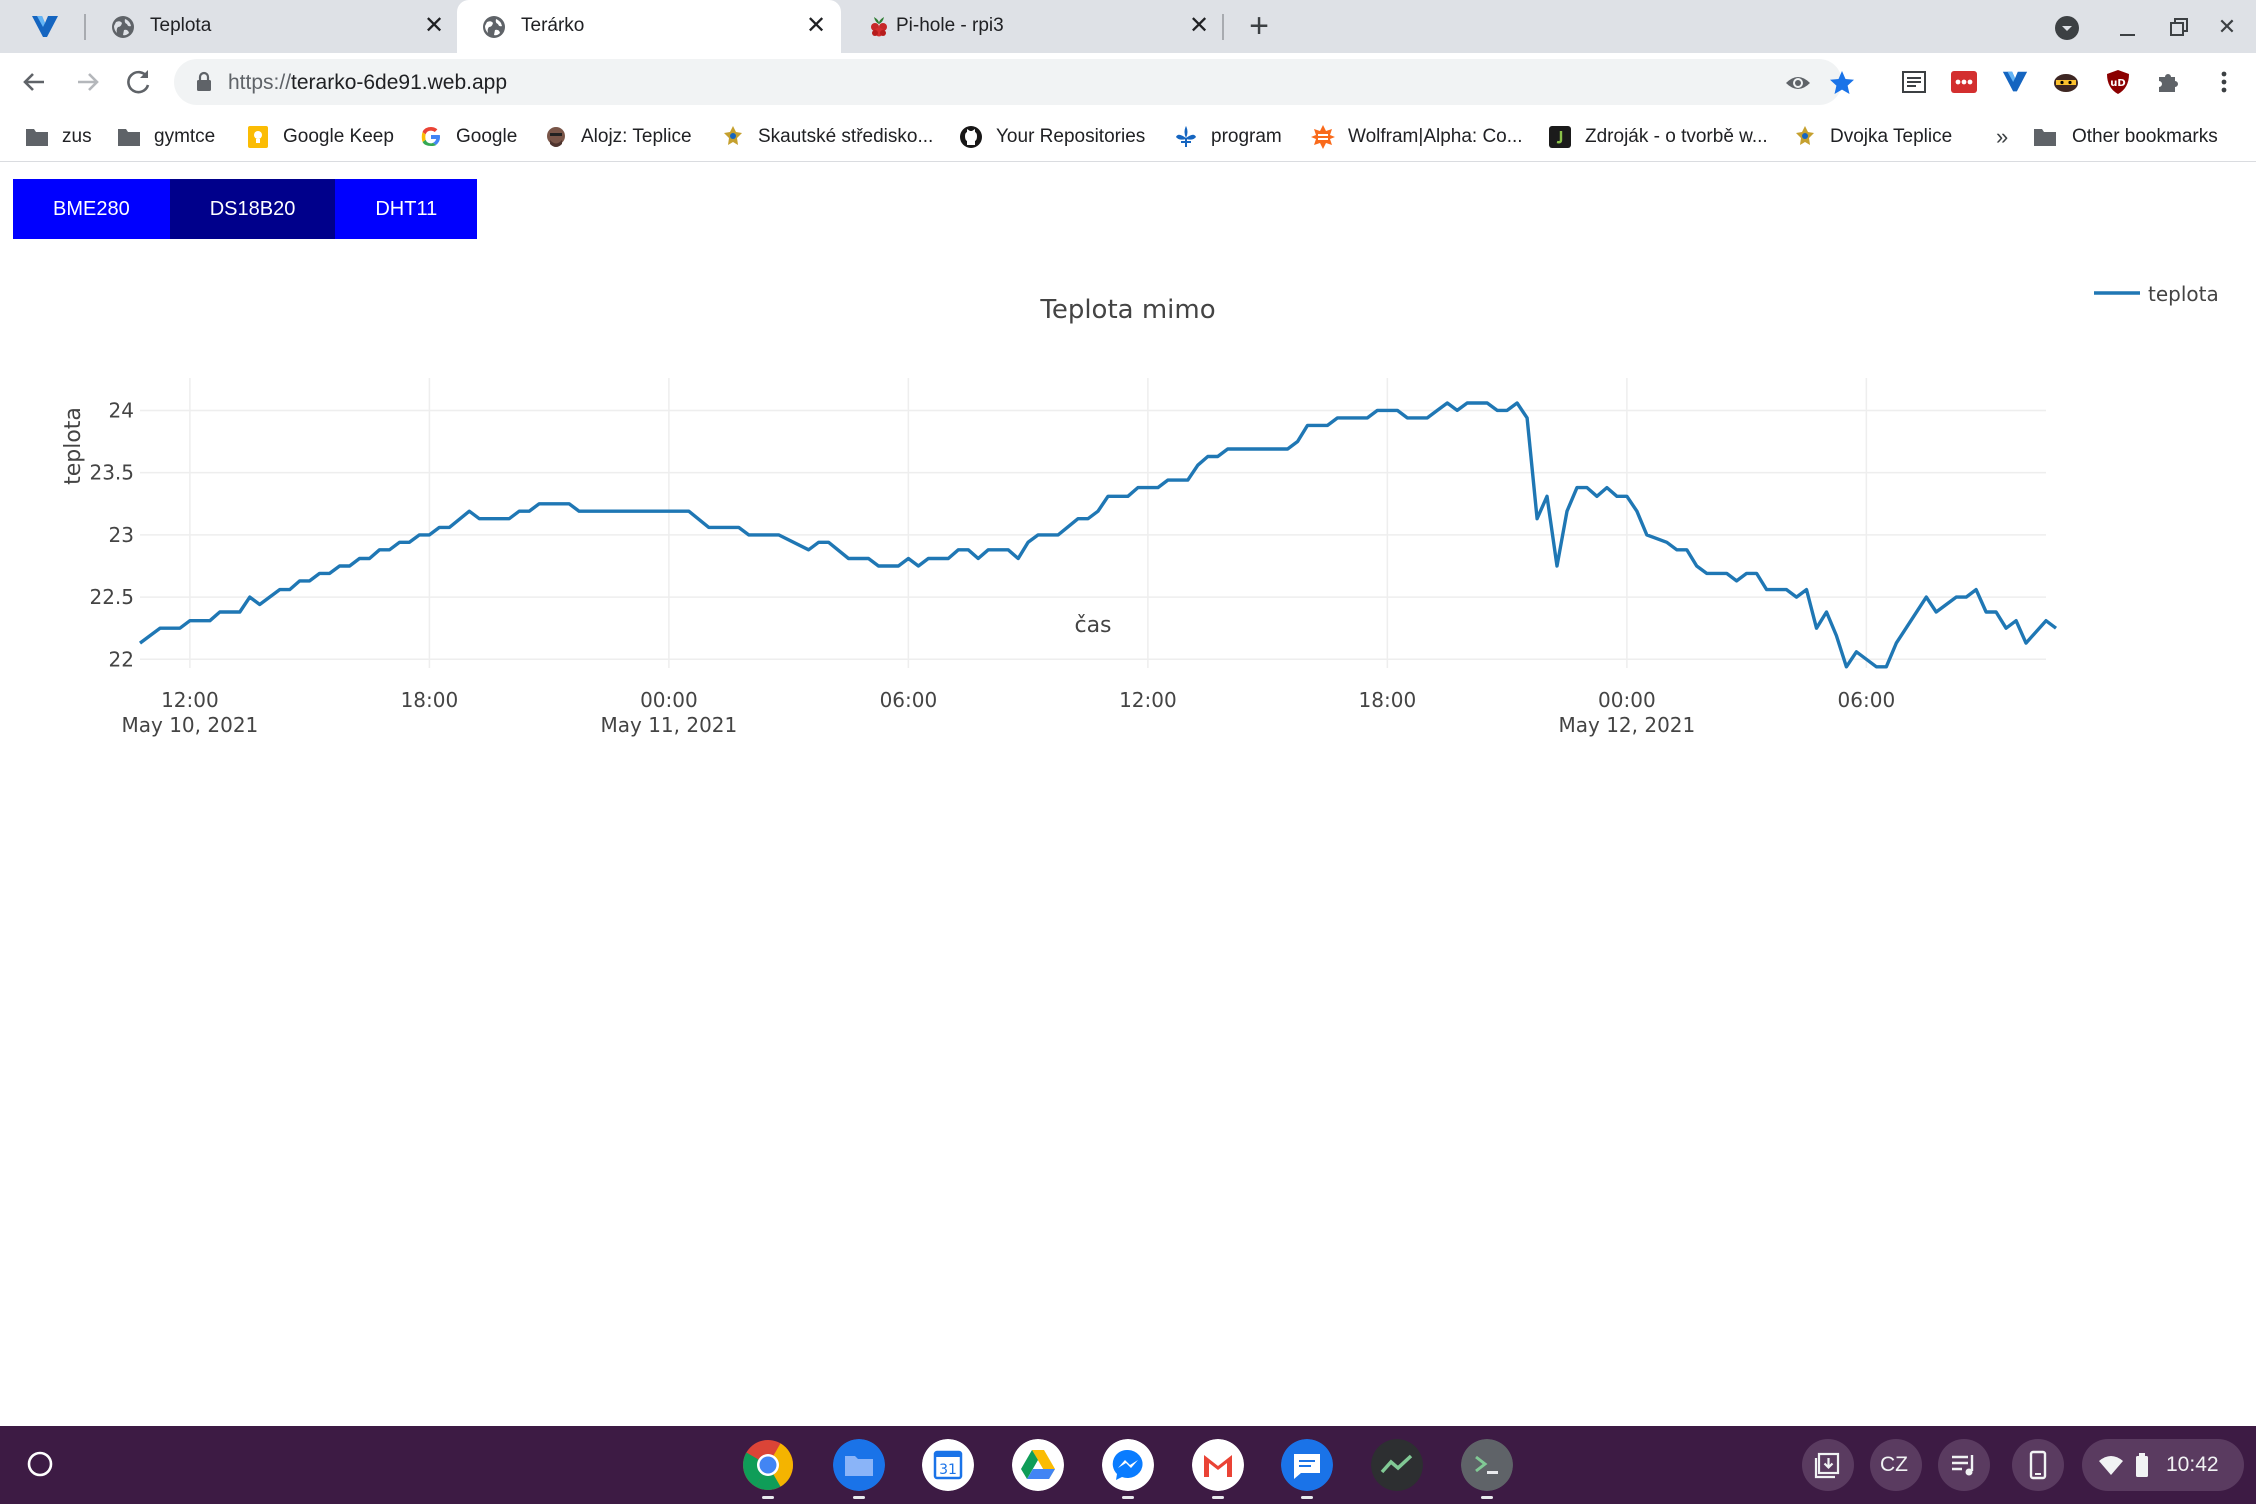 This screenshot has height=1504, width=2256. I want to click on chrome-app-icon, so click(768, 1465).